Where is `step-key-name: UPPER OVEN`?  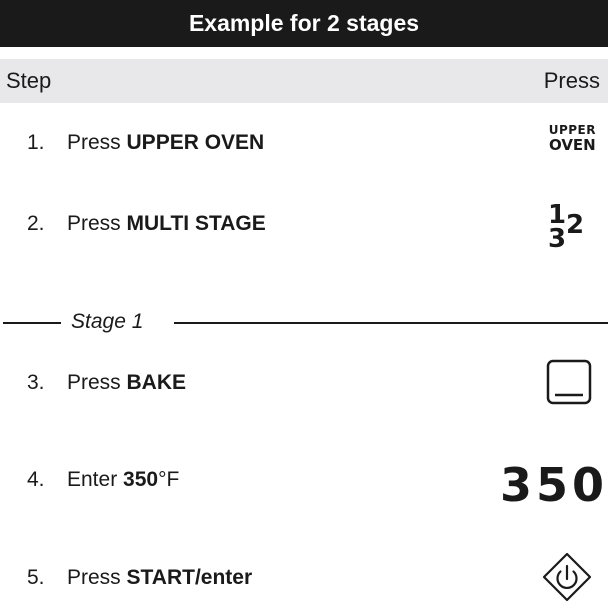
step-key-name: UPPER OVEN is located at coordinates (195, 142).